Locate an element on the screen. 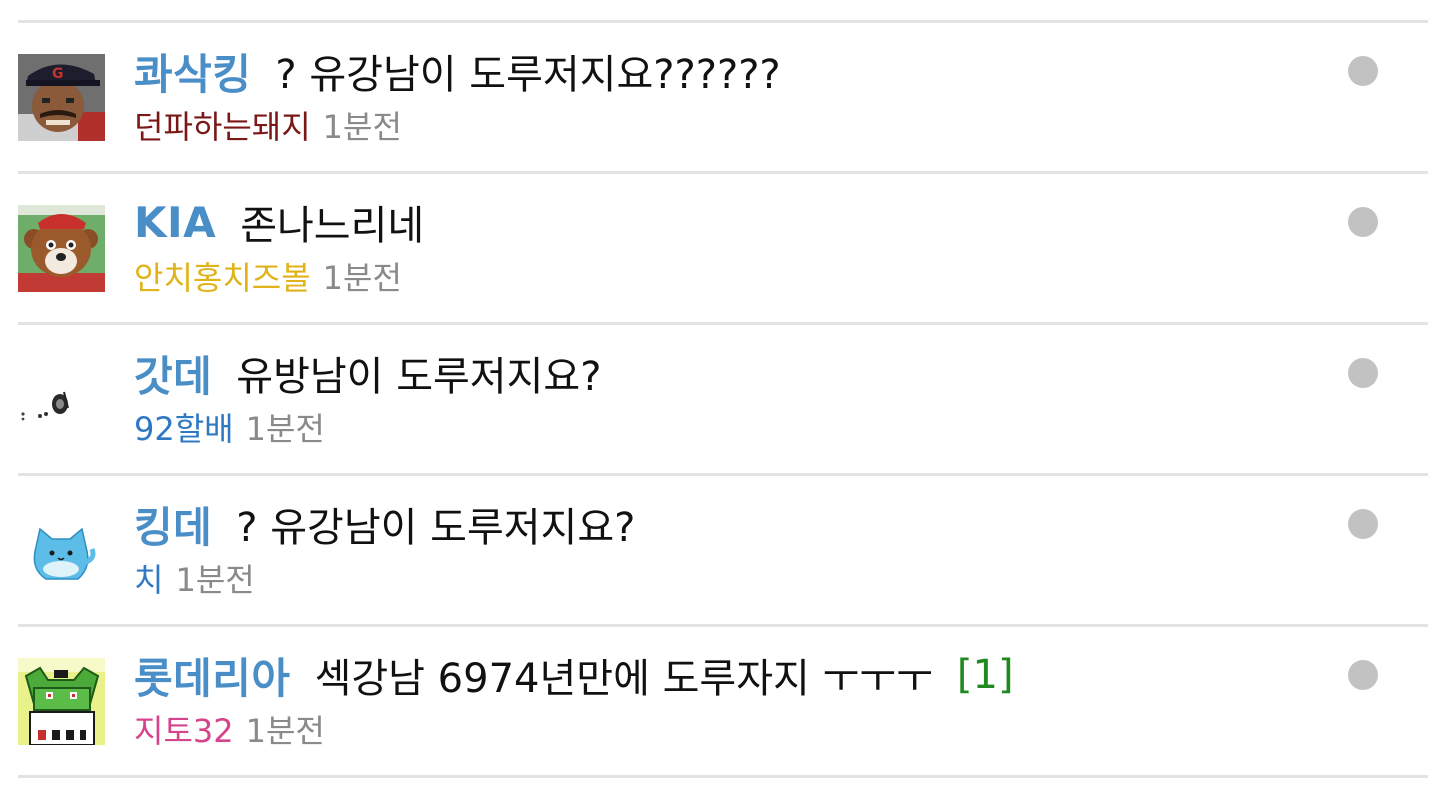  green-pixel-character-icon is located at coordinates (61, 701).